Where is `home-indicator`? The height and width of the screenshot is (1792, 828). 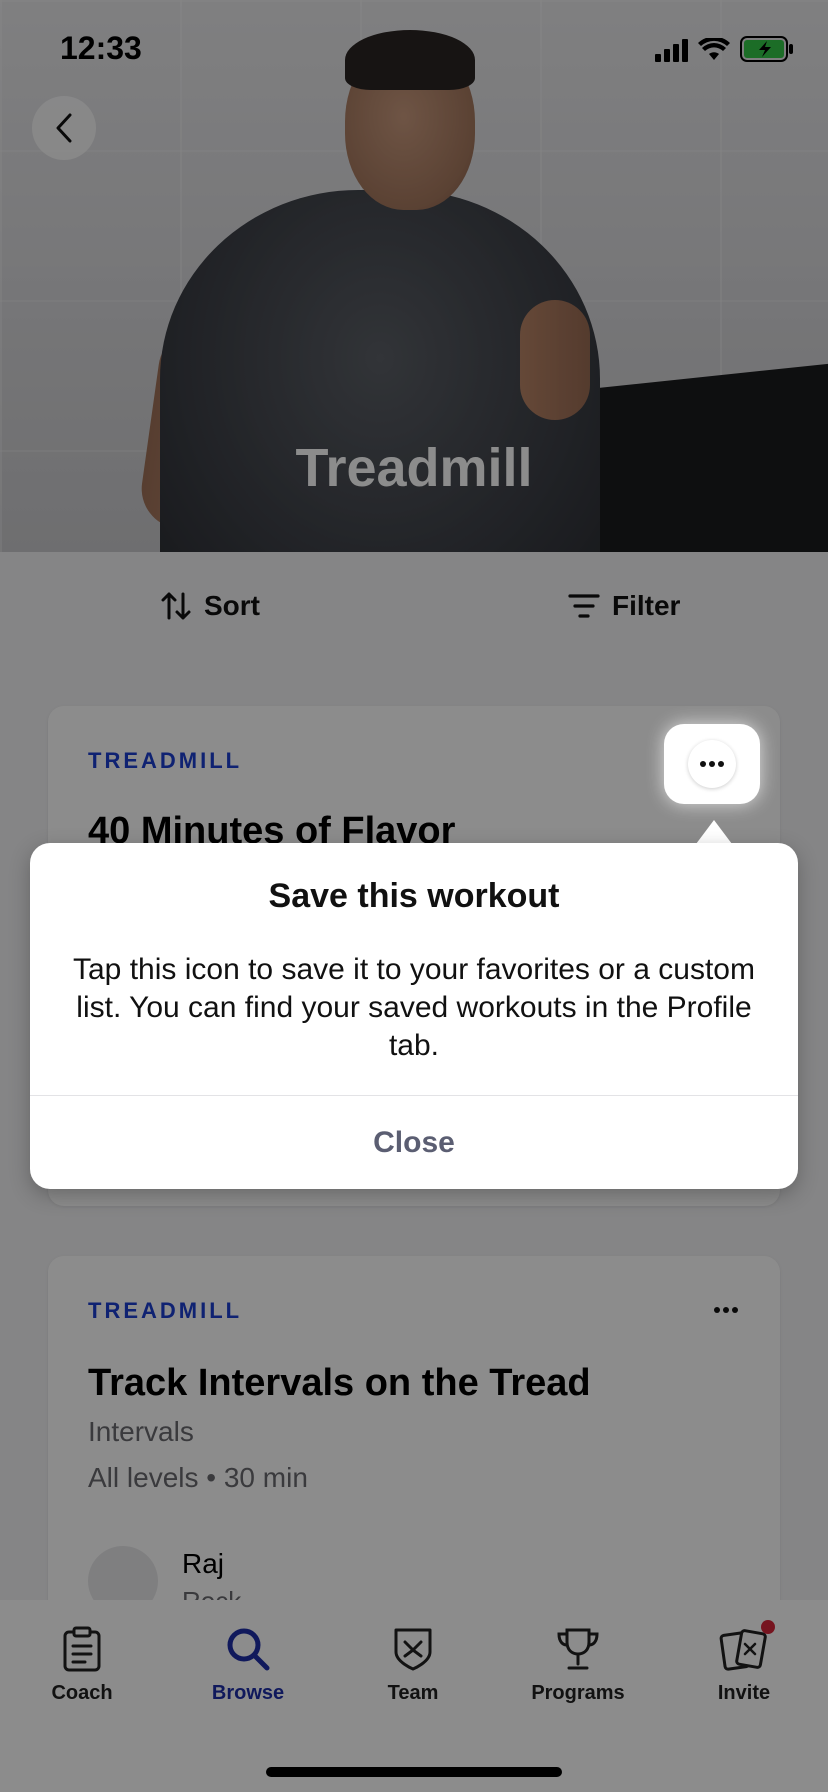
home-indicator is located at coordinates (414, 1772).